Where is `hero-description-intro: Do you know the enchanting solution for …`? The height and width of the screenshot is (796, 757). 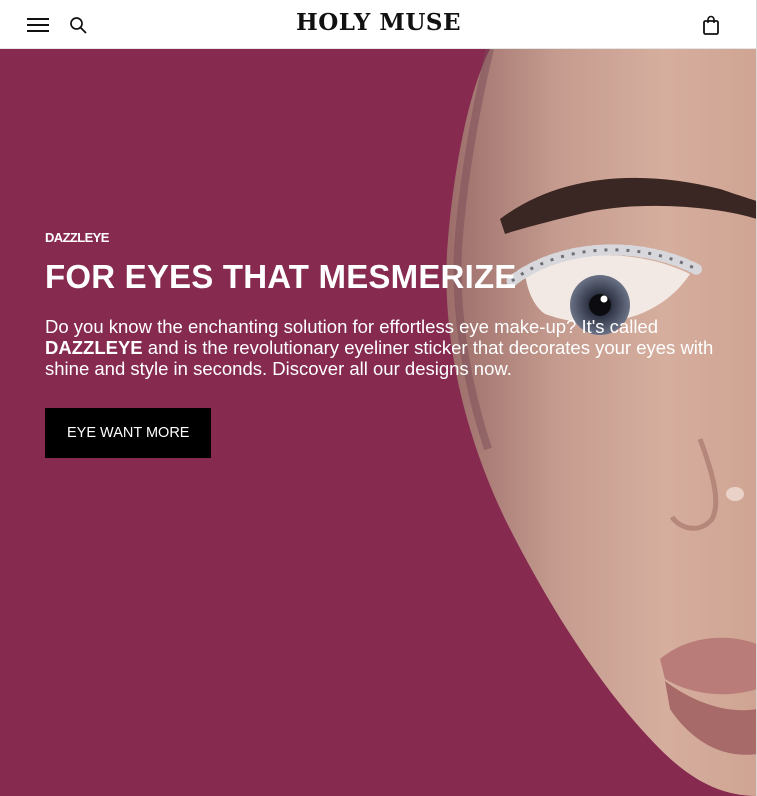
hero-description-intro: Do you know the enchanting solution for … is located at coordinates (352, 327).